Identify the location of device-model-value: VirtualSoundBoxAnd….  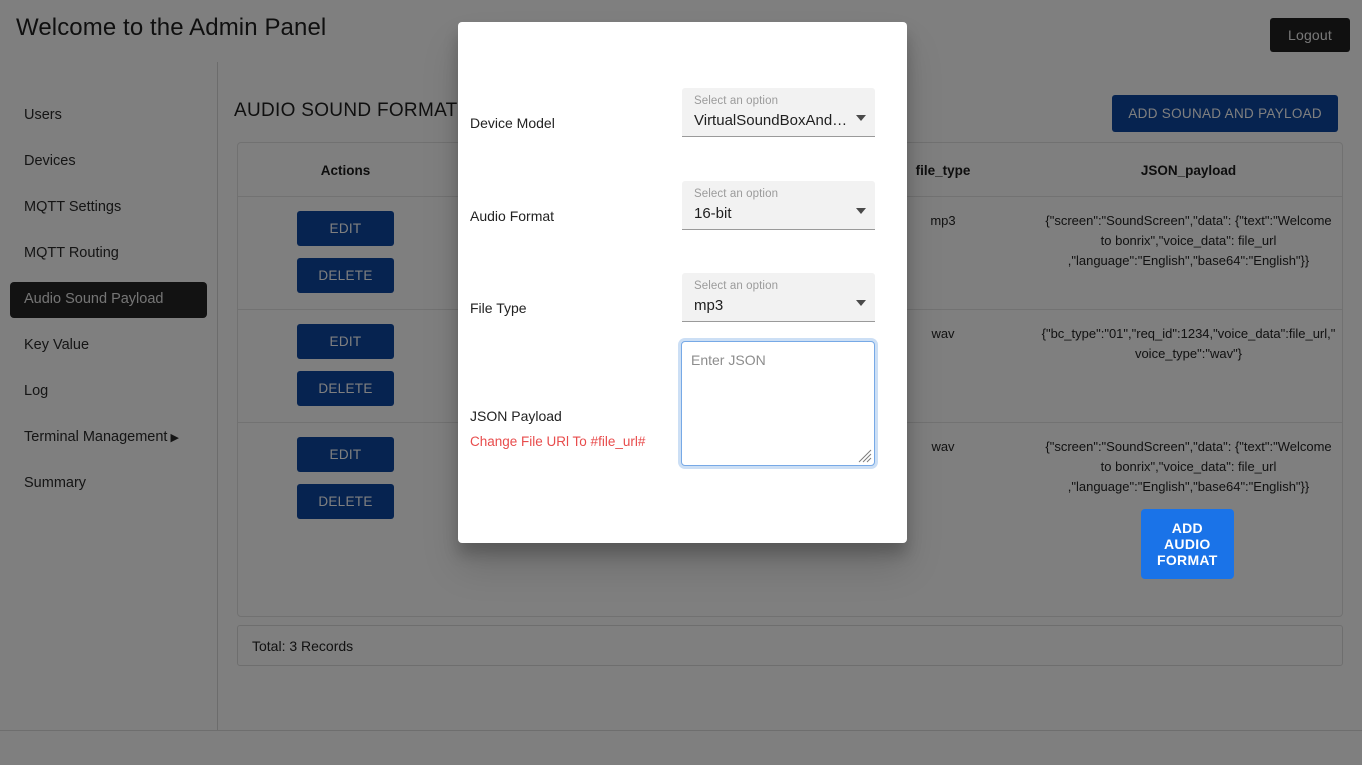
(771, 120).